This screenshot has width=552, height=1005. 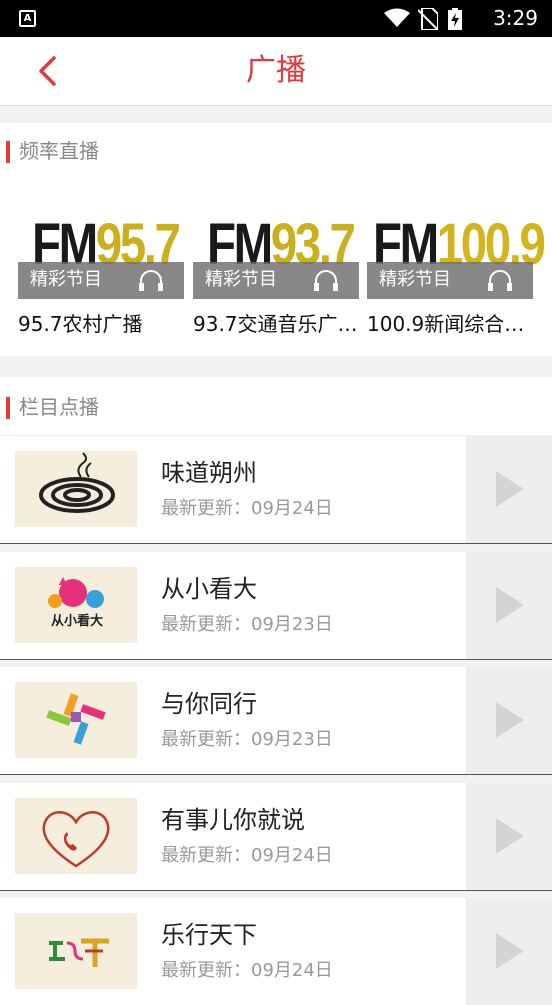 What do you see at coordinates (276, 151) in the screenshot?
I see `section-header: 频率直播` at bounding box center [276, 151].